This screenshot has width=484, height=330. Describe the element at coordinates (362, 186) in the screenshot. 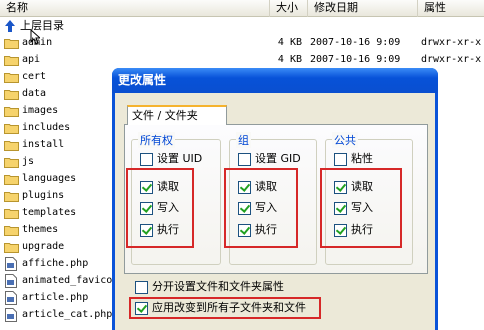

I see `public-read-label: 读取` at that location.